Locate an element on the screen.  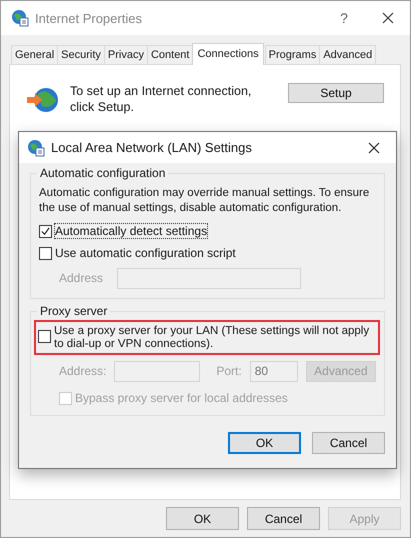
field-label: Port: is located at coordinates (229, 371).